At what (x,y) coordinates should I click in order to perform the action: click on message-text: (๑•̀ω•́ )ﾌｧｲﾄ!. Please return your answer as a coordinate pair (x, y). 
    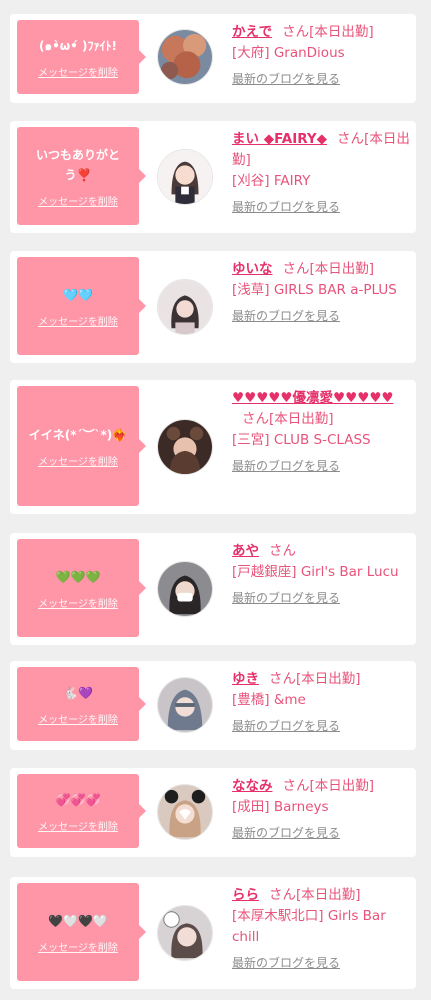
    Looking at the image, I should click on (77, 45).